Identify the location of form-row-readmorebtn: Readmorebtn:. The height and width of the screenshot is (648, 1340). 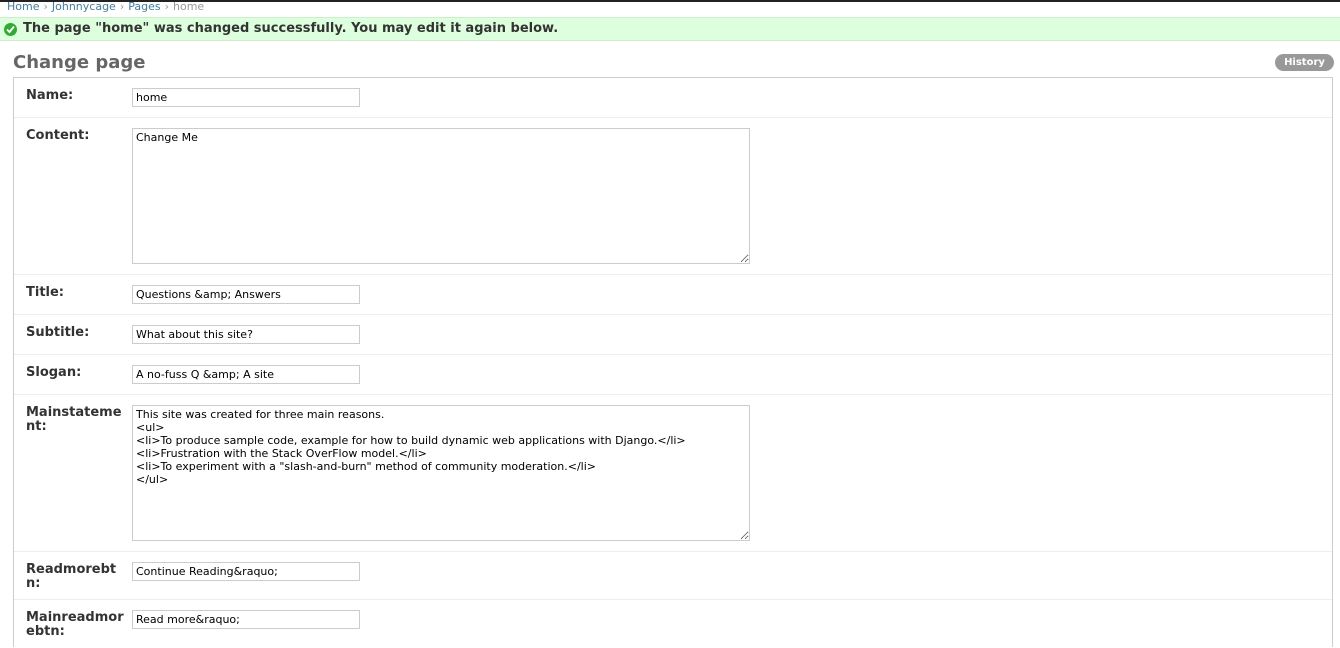
(673, 576).